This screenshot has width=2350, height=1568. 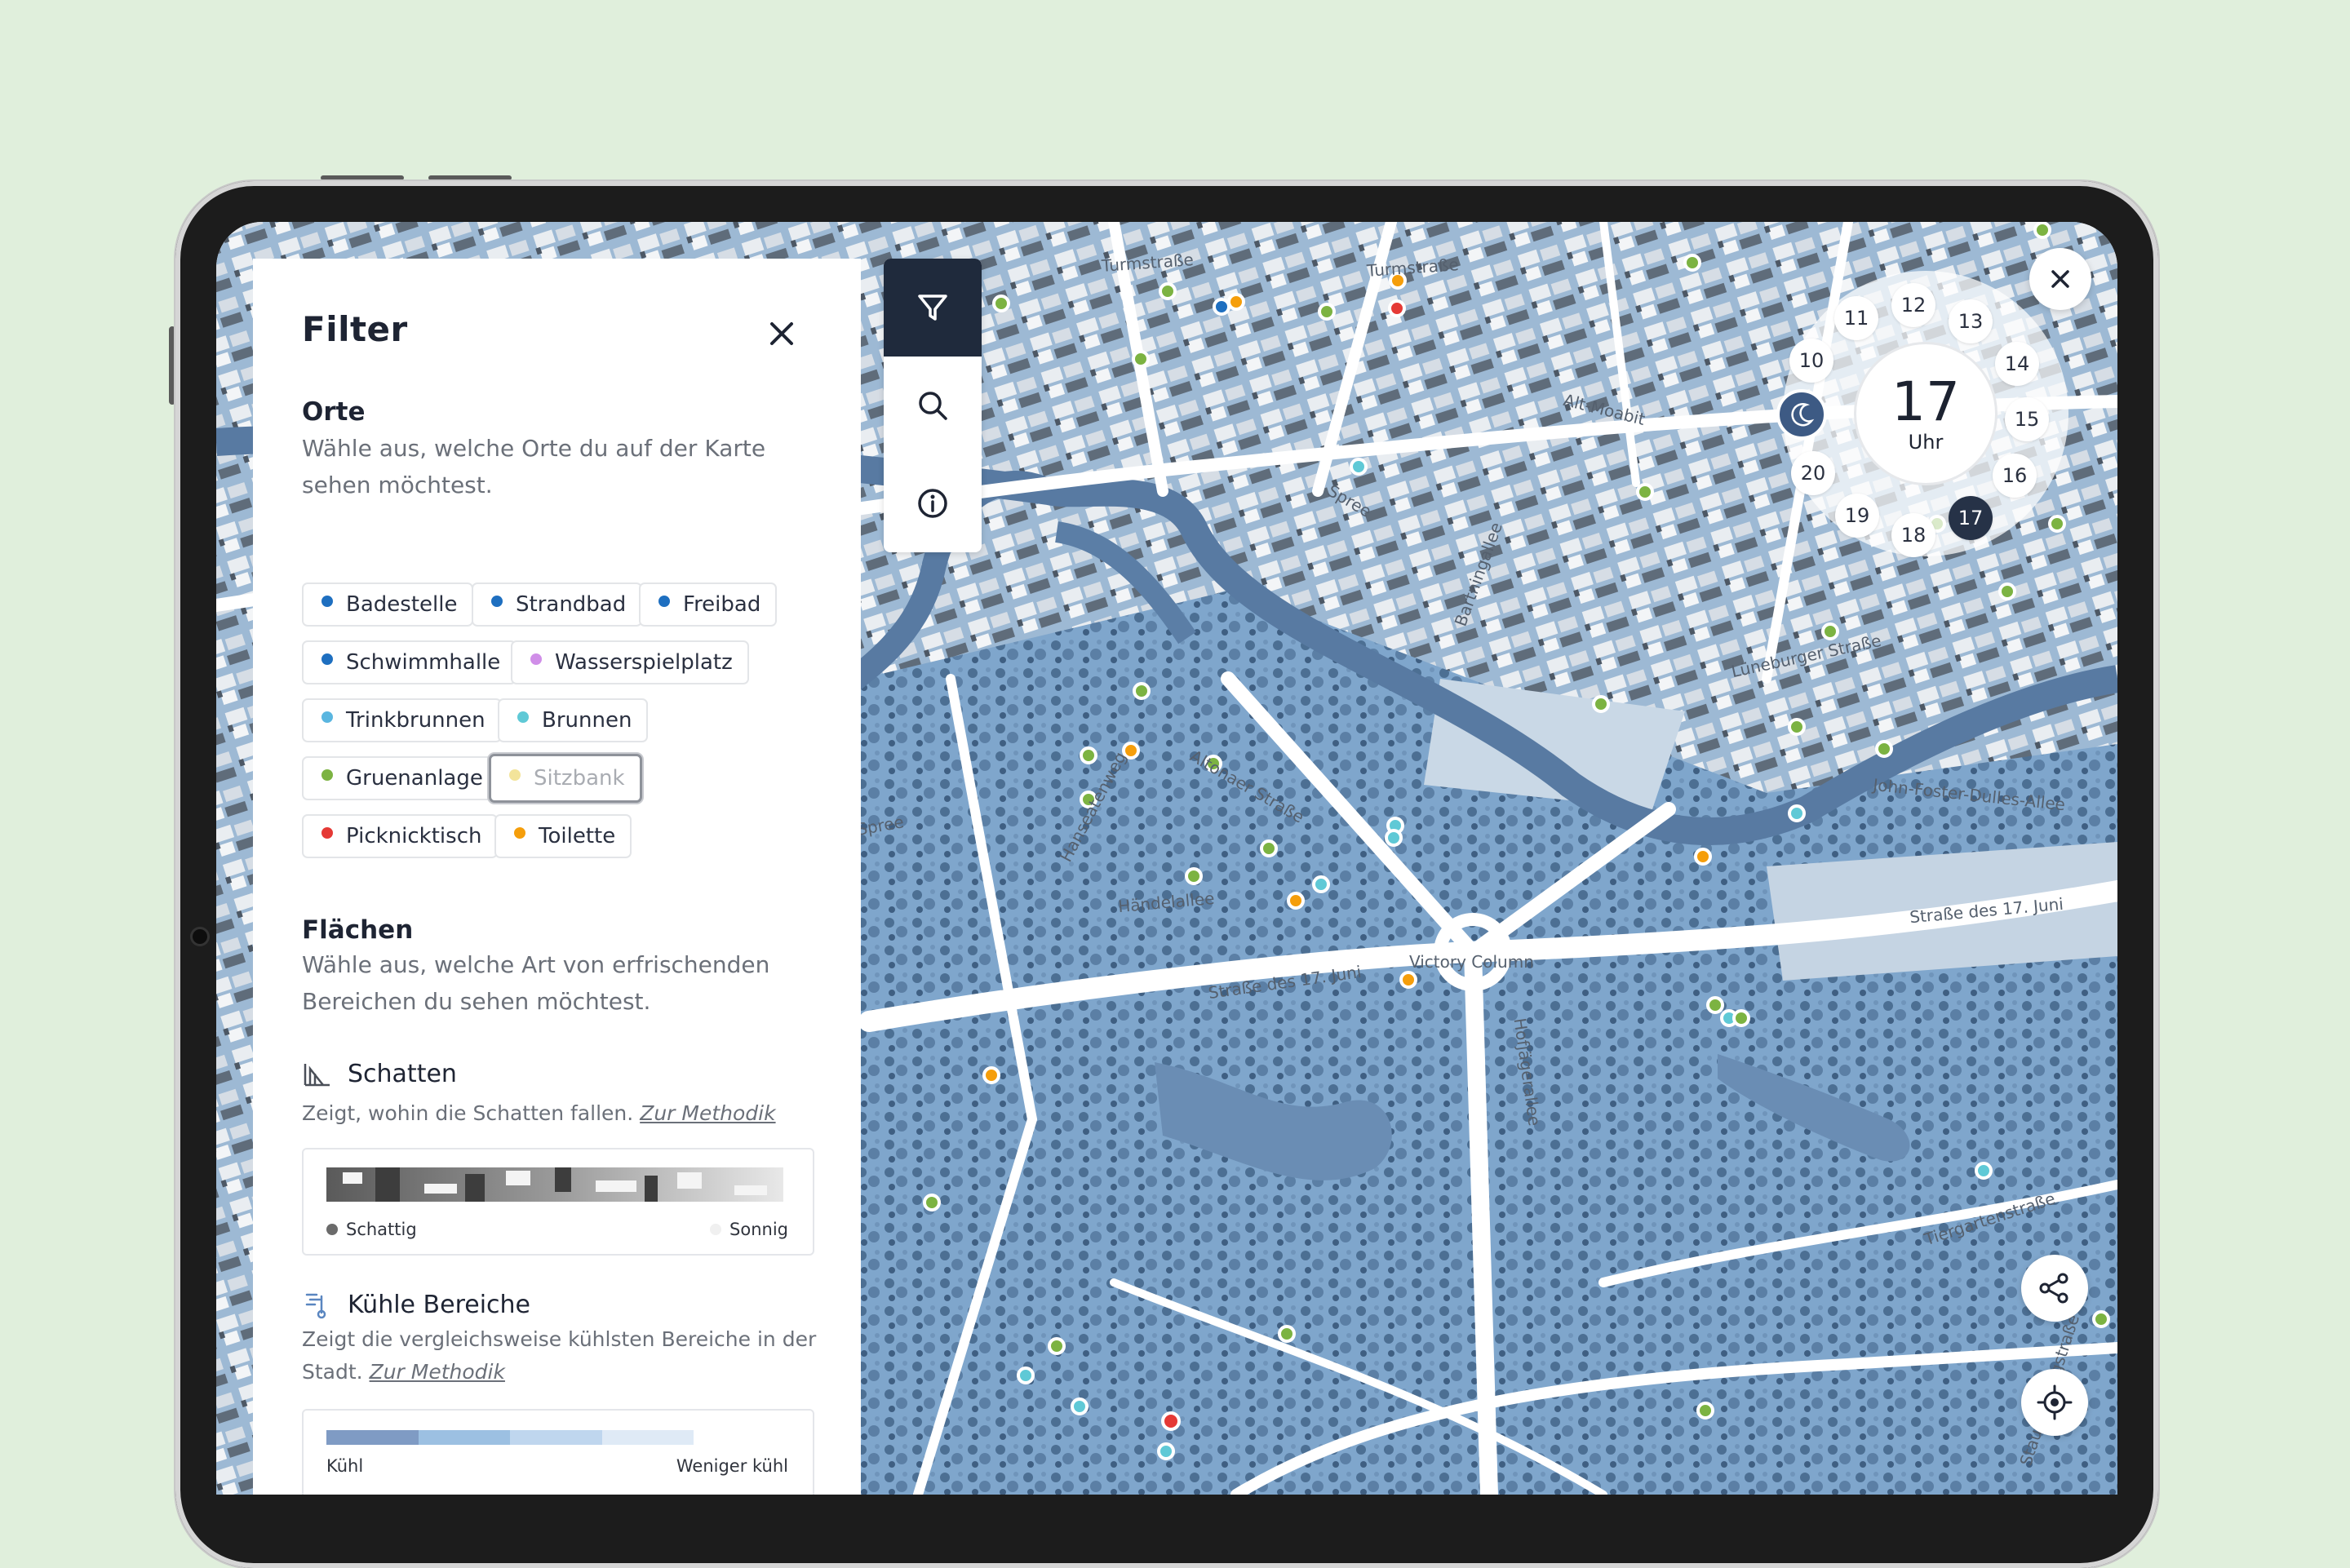 What do you see at coordinates (579, 778) in the screenshot?
I see `chip-label: Sitzbank` at bounding box center [579, 778].